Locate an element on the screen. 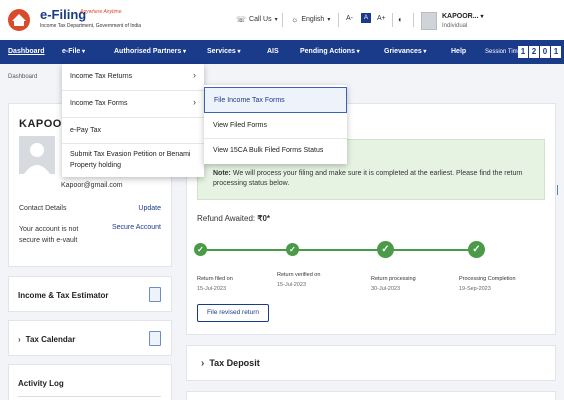  estimator-label: Income & Tax Estimator is located at coordinates (63, 295).